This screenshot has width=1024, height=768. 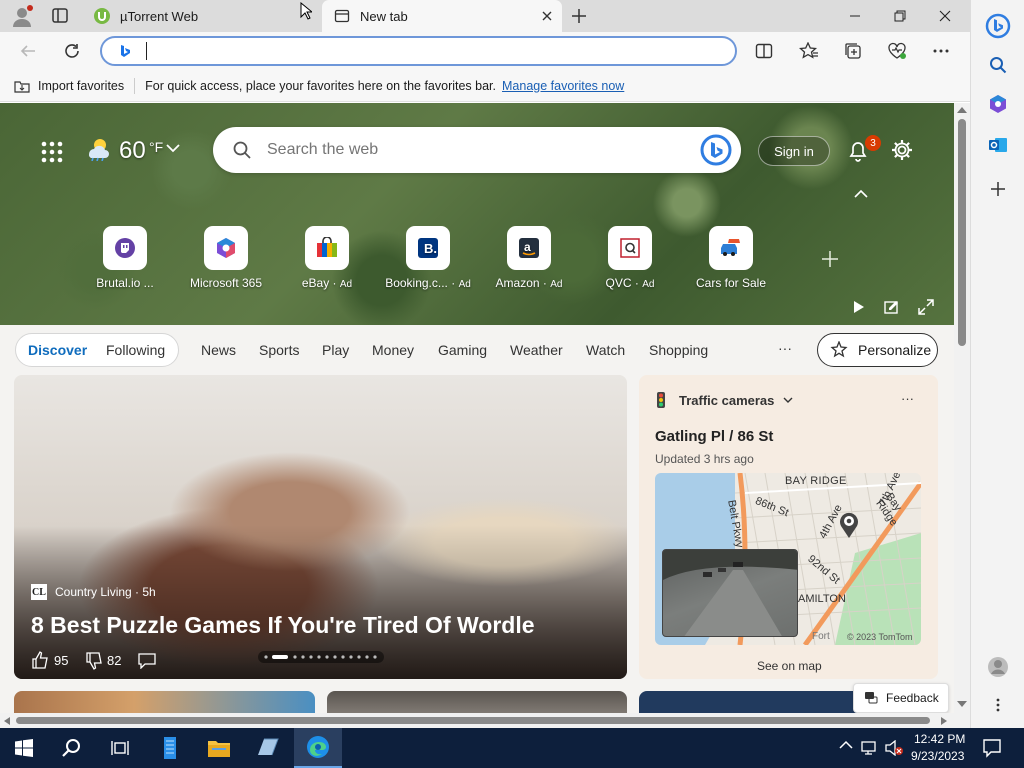 What do you see at coordinates (901, 698) in the screenshot?
I see `feedback-button: Feedback` at bounding box center [901, 698].